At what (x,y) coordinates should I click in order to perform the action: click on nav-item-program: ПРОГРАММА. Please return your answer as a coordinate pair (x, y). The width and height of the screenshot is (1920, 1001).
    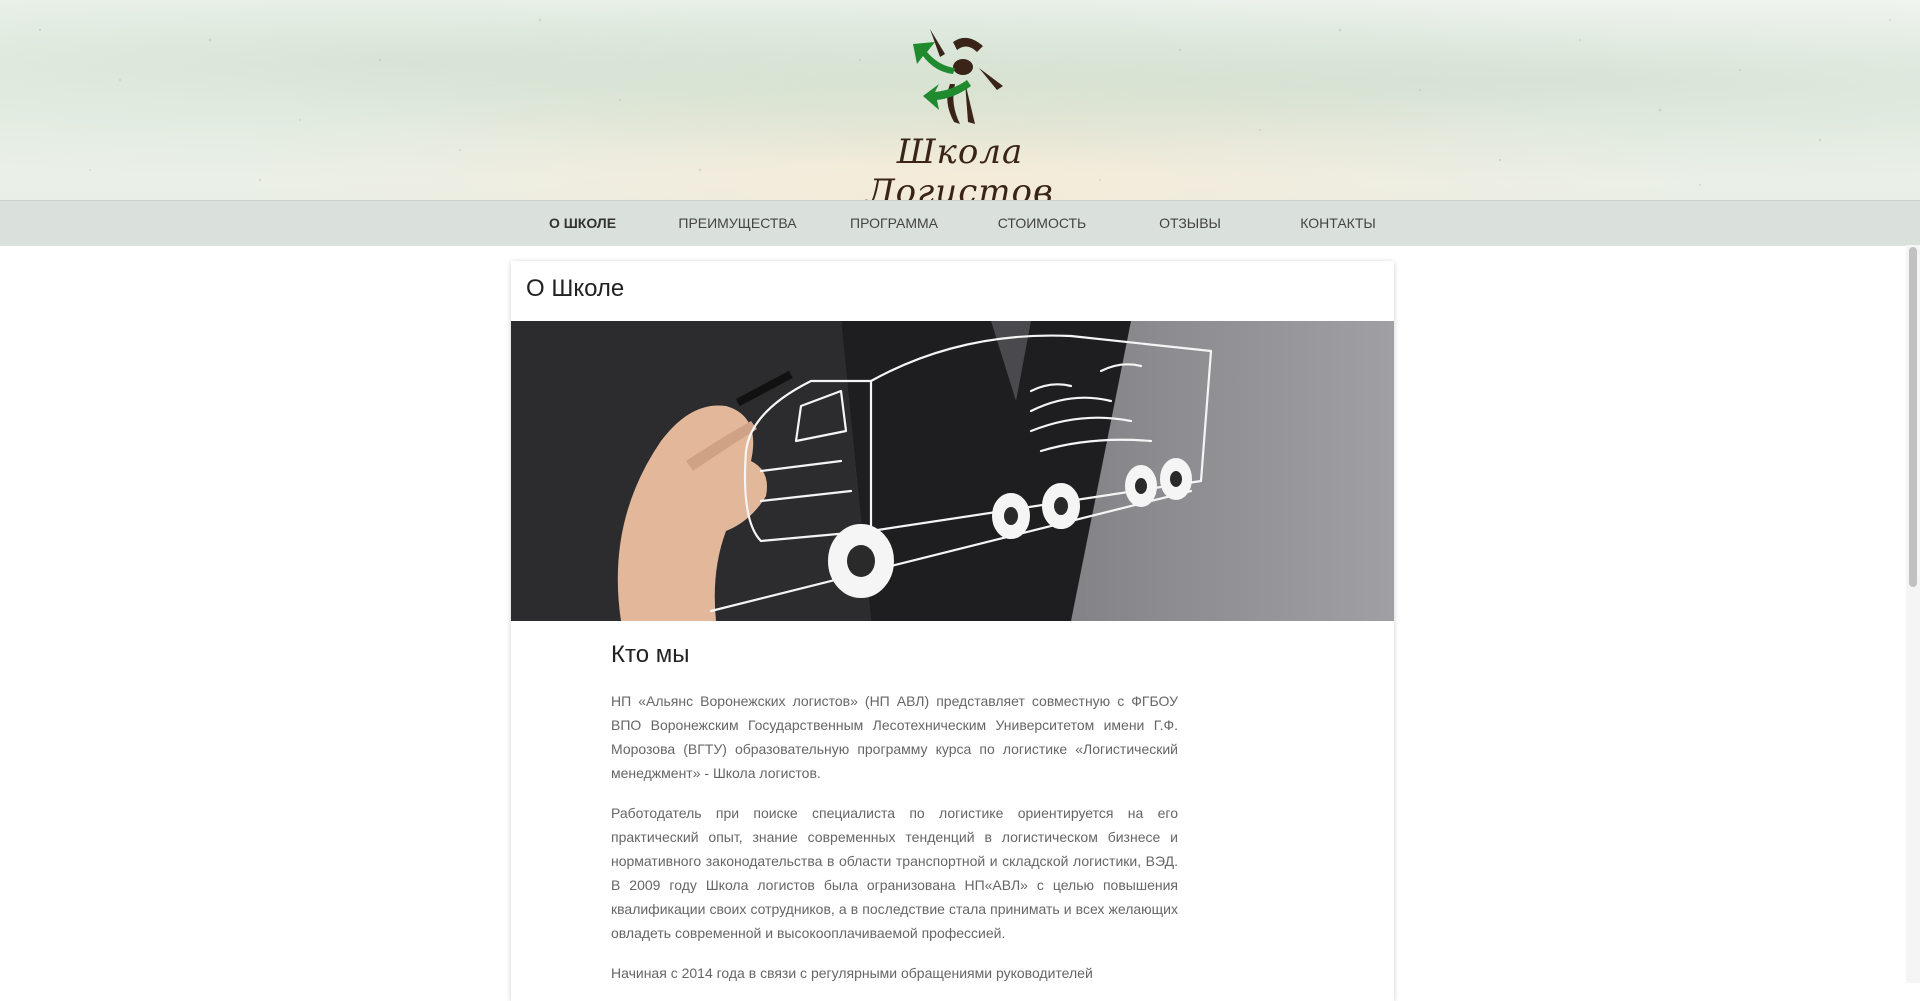
    Looking at the image, I should click on (894, 223).